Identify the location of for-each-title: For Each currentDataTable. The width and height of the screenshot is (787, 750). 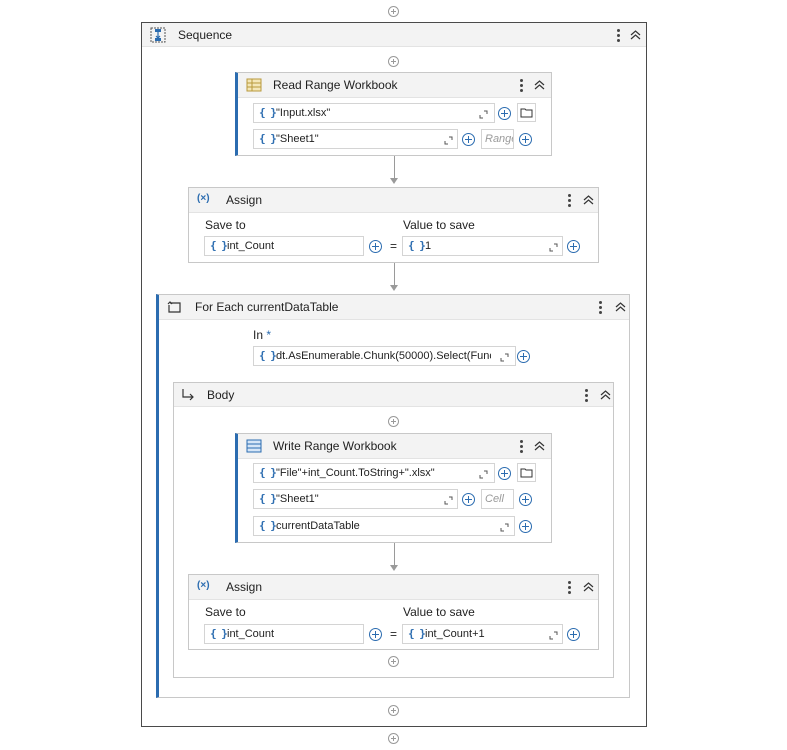
(267, 307).